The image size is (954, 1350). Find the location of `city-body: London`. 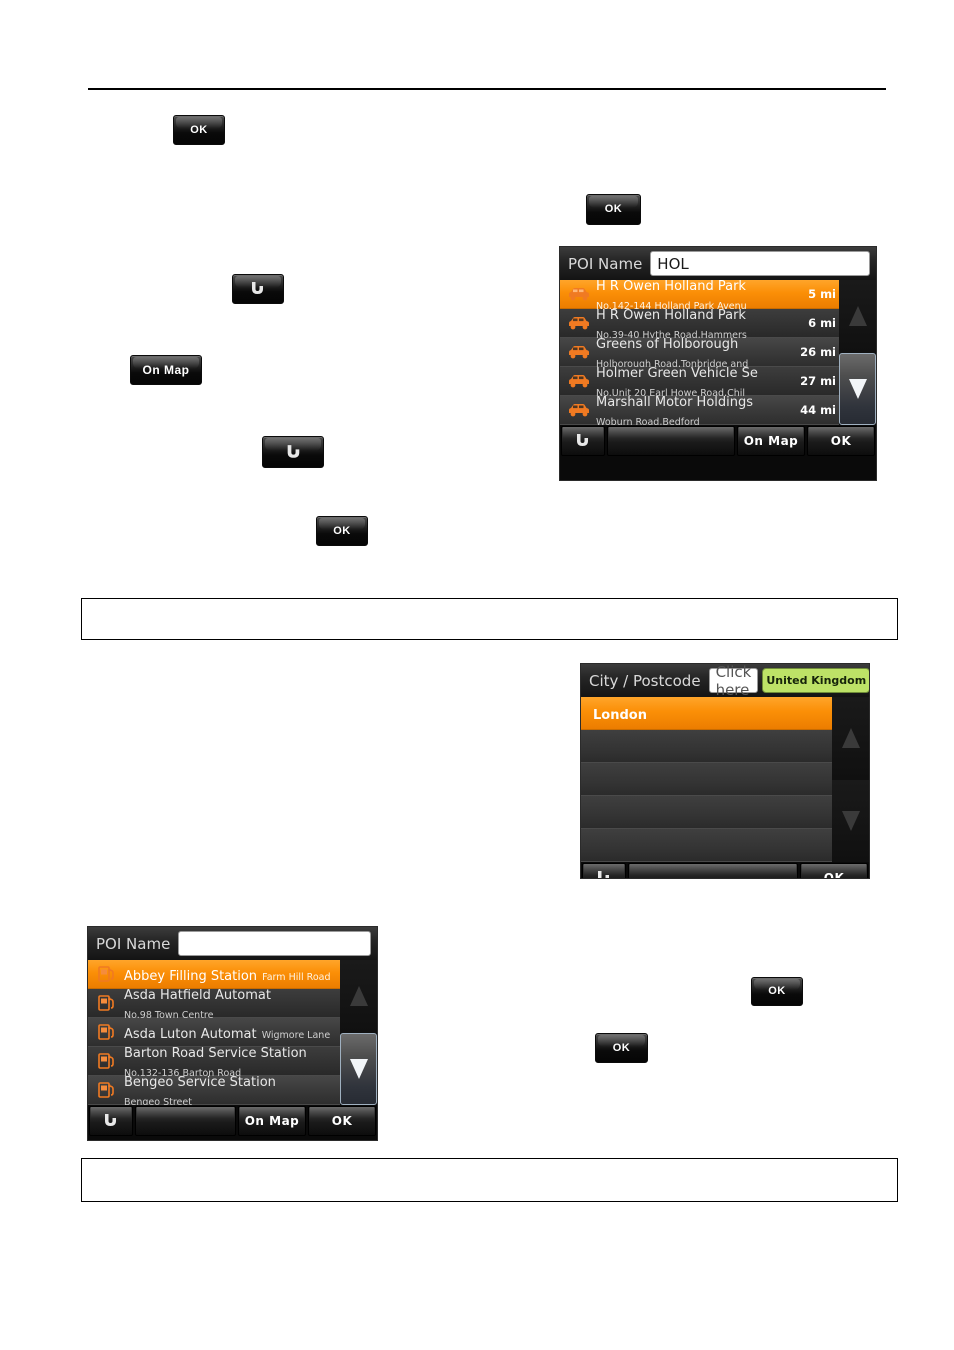

city-body: London is located at coordinates (725, 779).